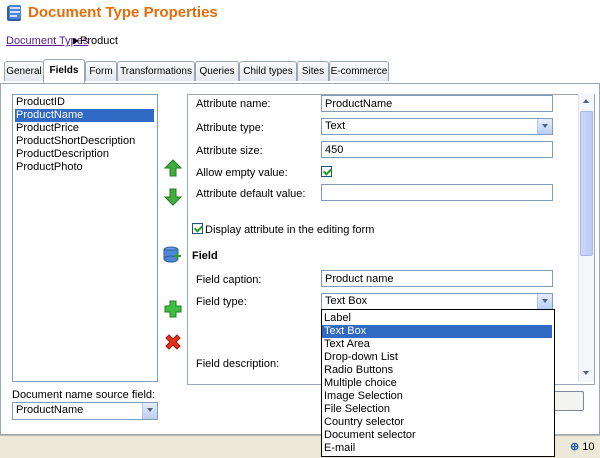  Describe the element at coordinates (437, 149) in the screenshot. I see `attribute-size-input: 450` at that location.